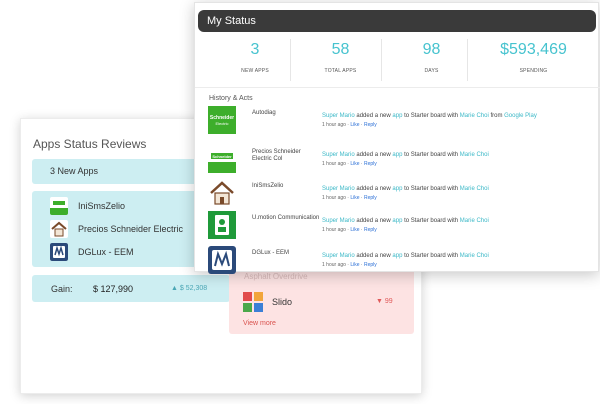  I want to click on stat-total-apps: 58 TOTAL APPS, so click(340, 60).